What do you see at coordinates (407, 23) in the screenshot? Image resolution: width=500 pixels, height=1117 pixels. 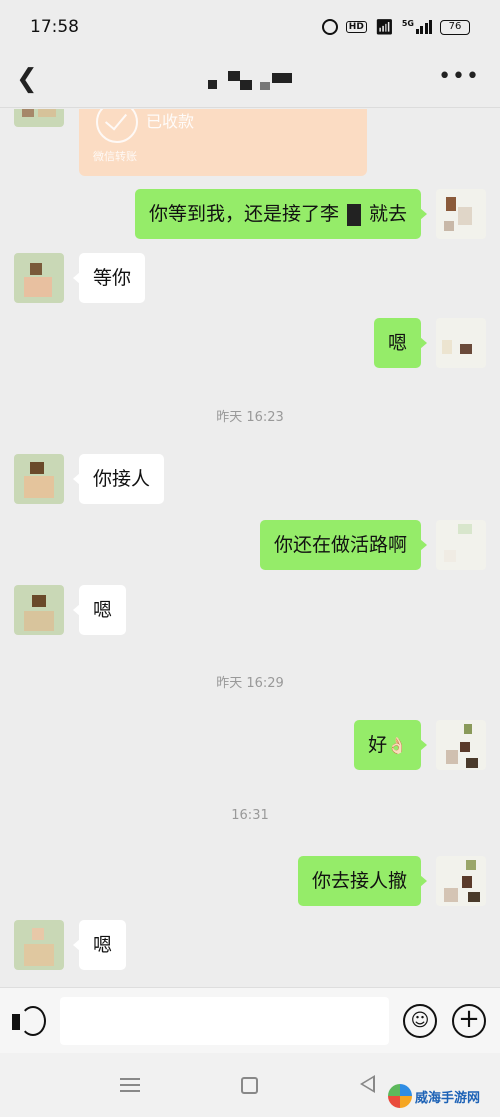 I see `network-type: 5G` at bounding box center [407, 23].